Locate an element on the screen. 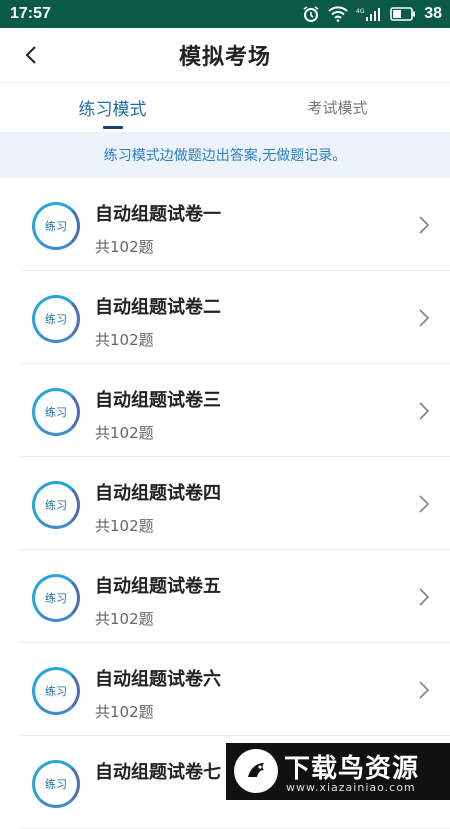  tab-practice-label: 练习模式 is located at coordinates (112, 110).